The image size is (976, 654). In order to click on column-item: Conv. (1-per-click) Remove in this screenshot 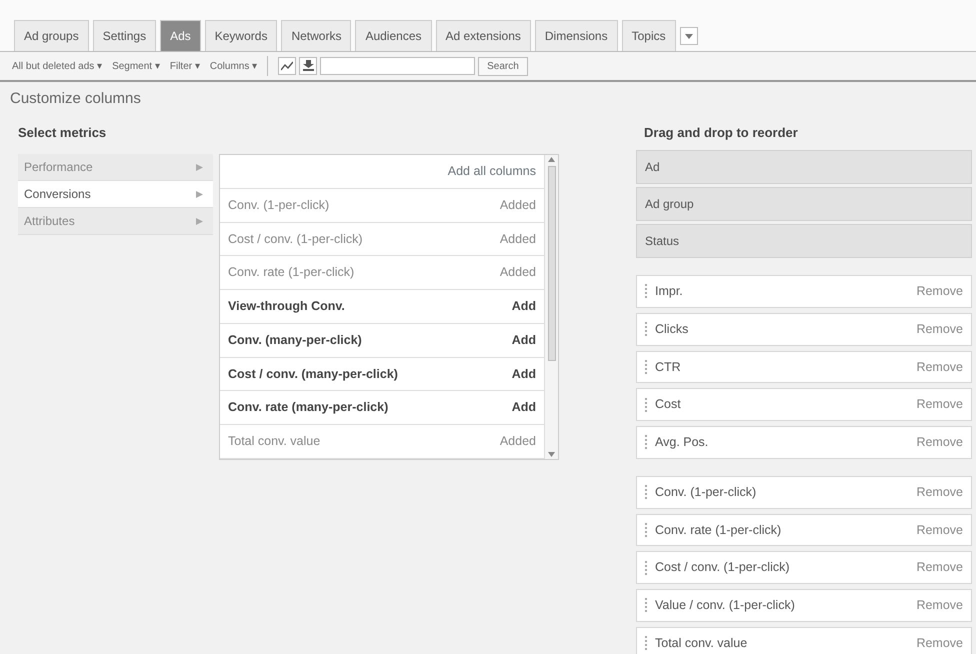, I will do `click(804, 492)`.